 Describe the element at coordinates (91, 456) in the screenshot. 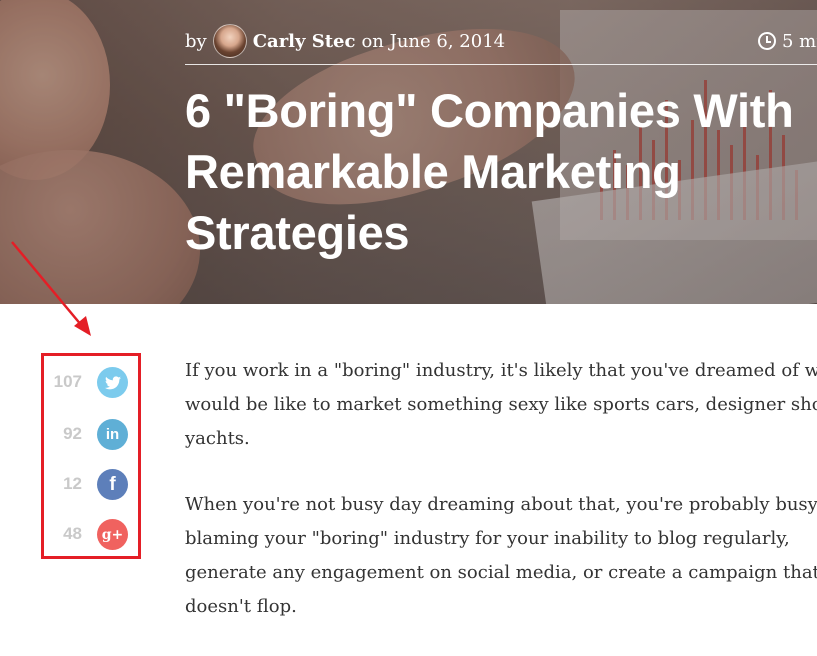

I see `social-share-bar: 107 92 in 12 f 48 g+` at that location.